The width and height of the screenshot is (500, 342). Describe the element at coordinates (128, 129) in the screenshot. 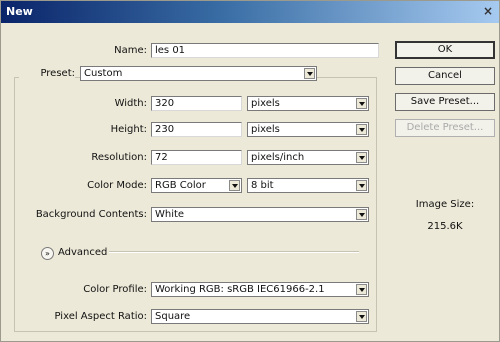

I see `height-label: Height:` at that location.